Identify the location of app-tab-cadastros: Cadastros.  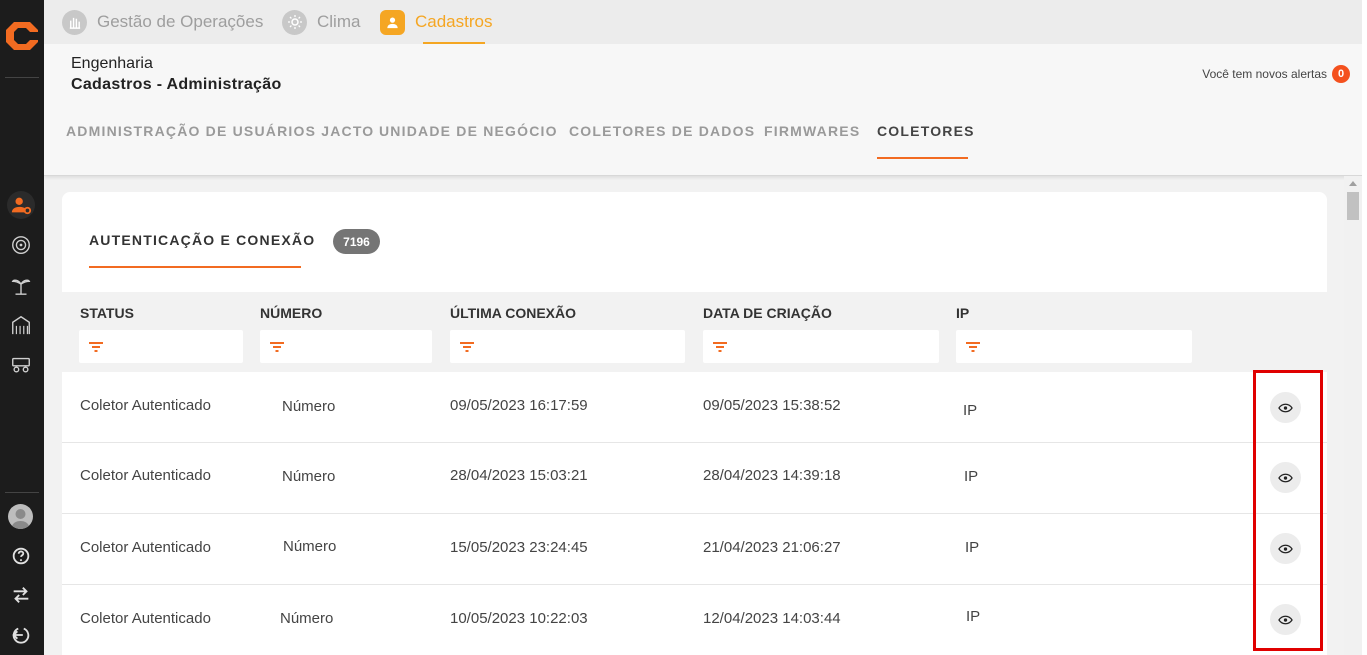
(436, 22).